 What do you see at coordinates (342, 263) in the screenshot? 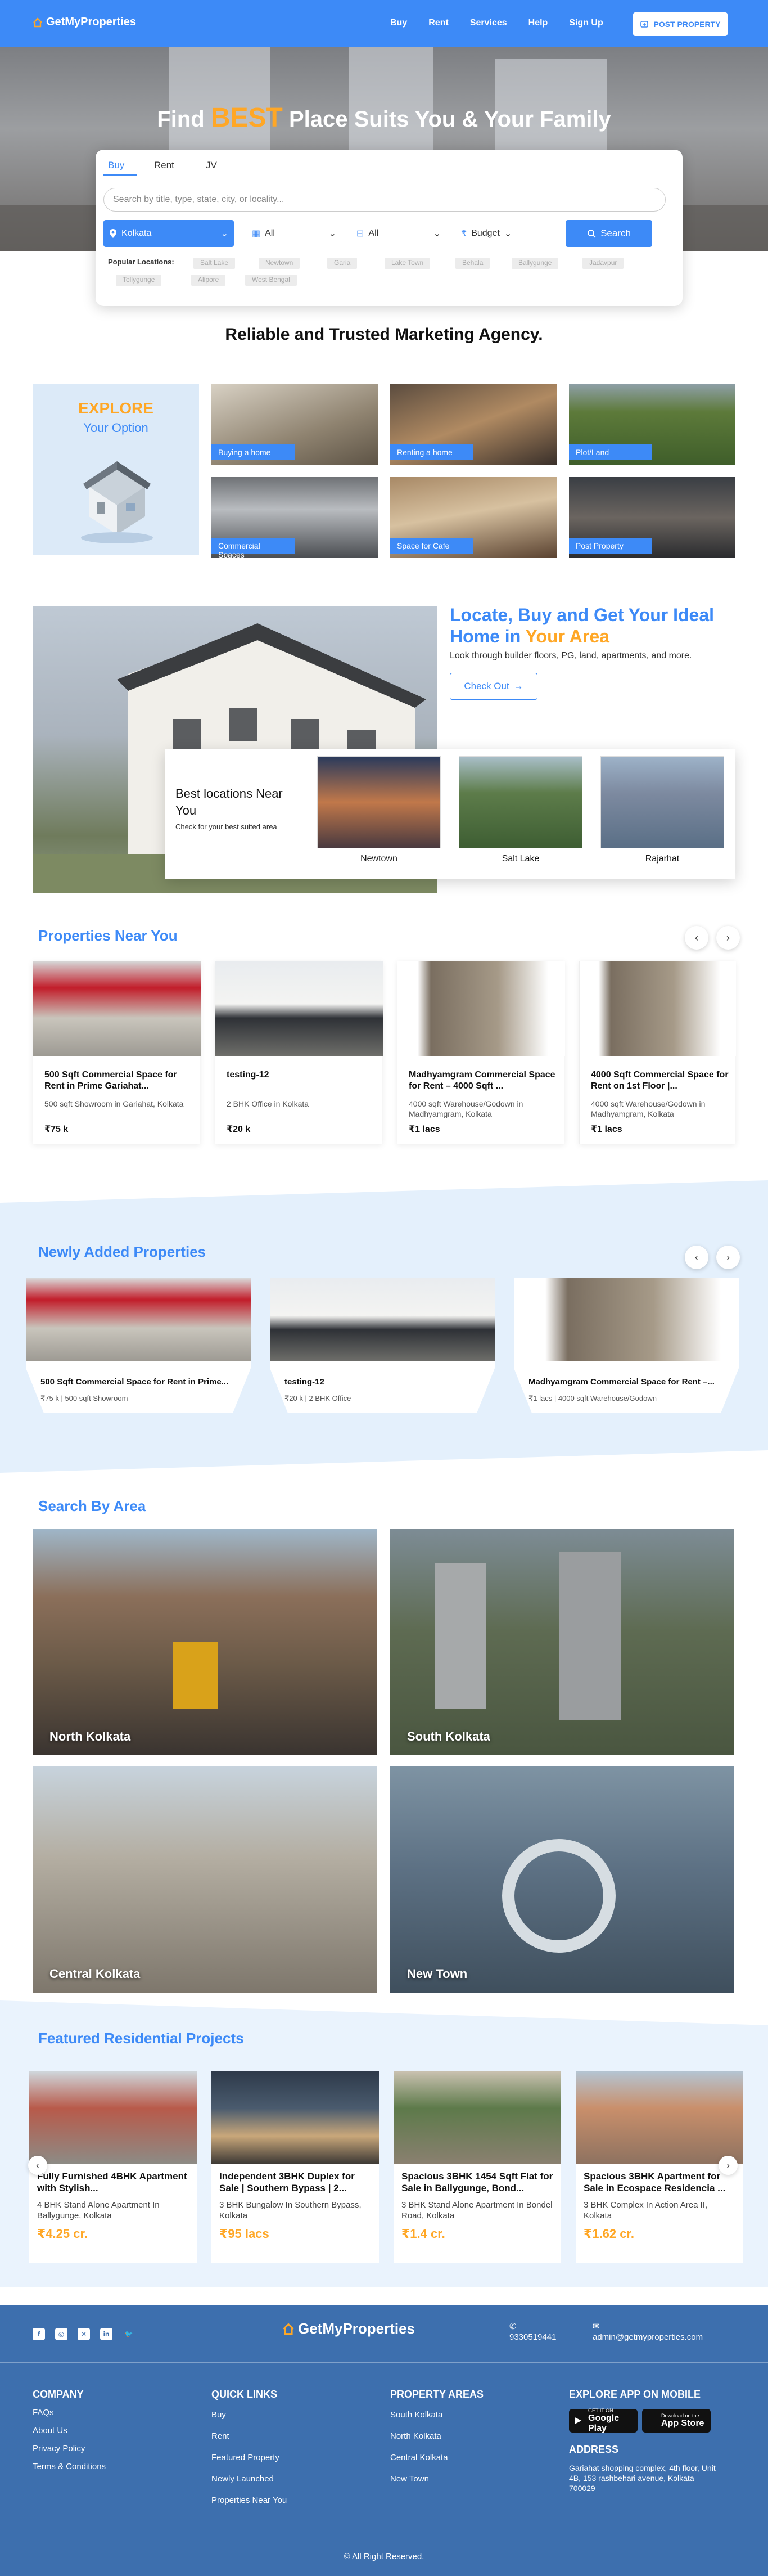
I see `popular-chip: Garia` at bounding box center [342, 263].